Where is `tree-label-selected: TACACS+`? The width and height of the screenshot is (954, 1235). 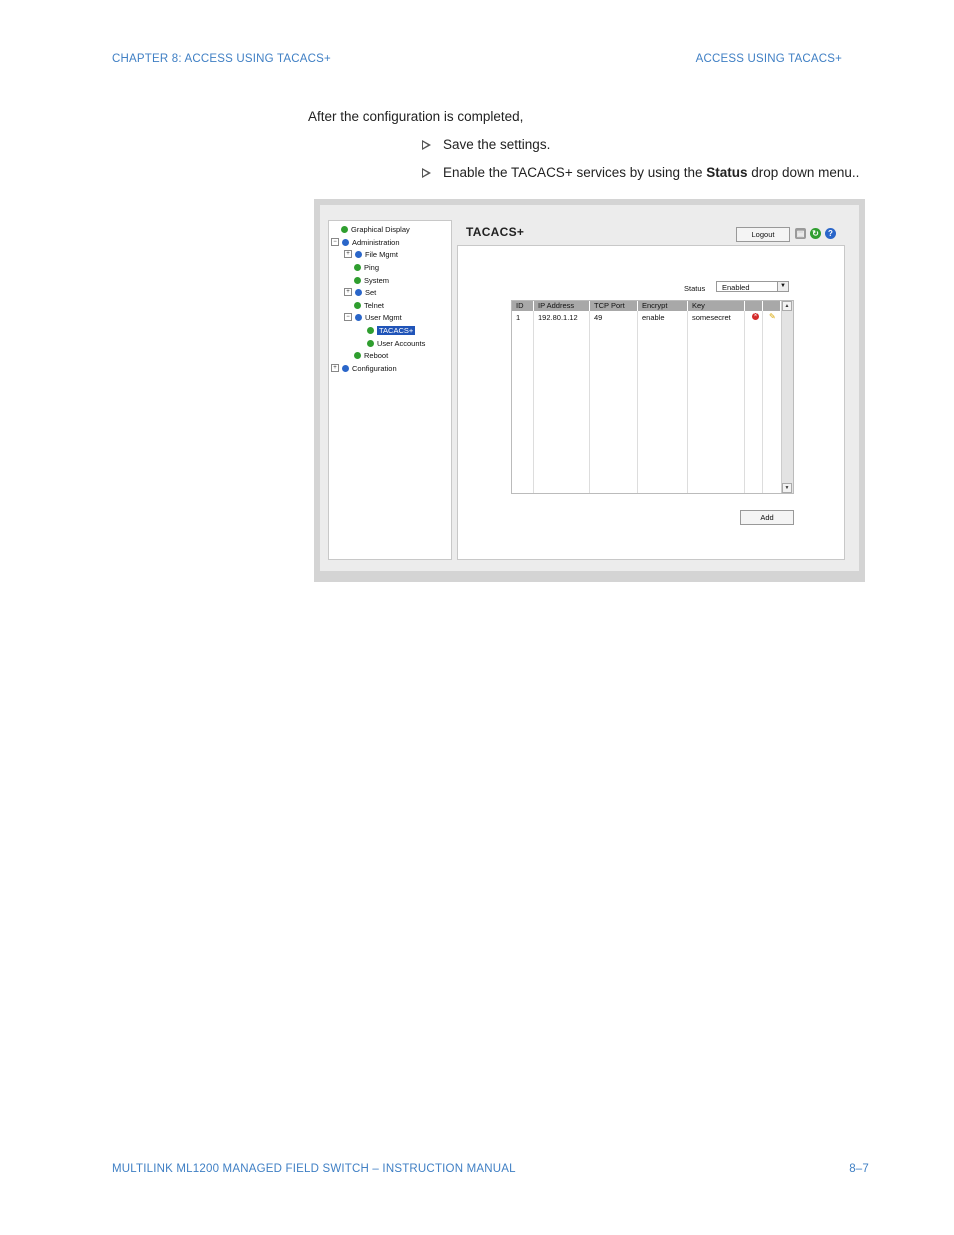 tree-label-selected: TACACS+ is located at coordinates (396, 330).